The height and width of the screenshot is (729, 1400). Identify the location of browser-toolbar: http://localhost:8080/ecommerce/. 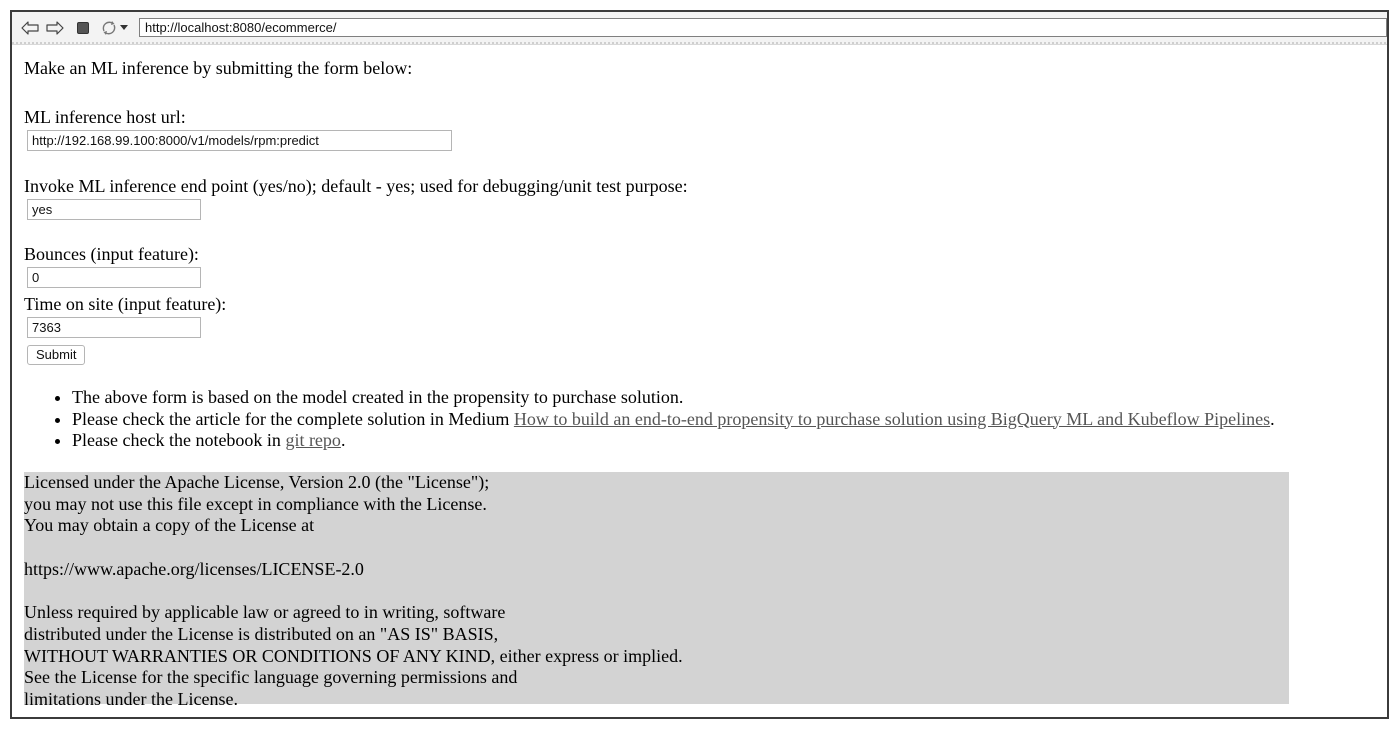
(699, 28).